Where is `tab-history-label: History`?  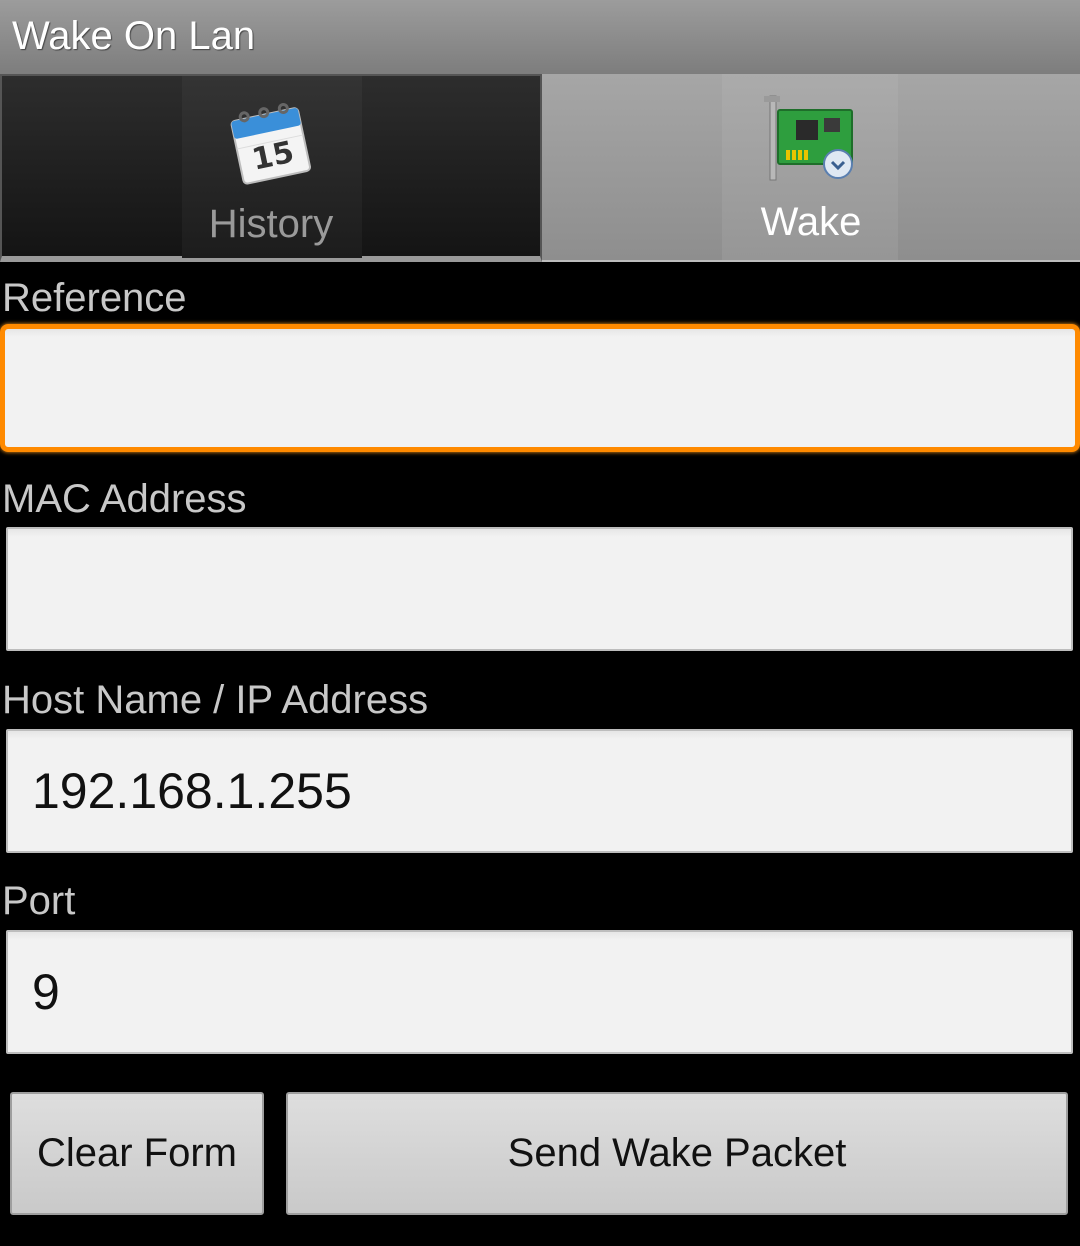
tab-history-label: History is located at coordinates (271, 224).